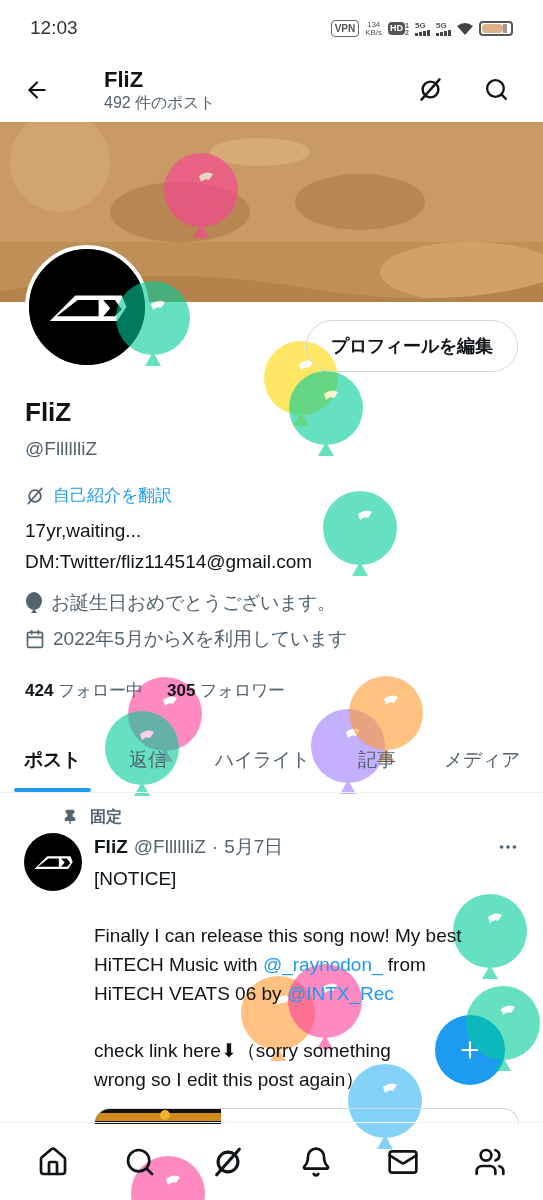 The height and width of the screenshot is (1200, 543). Describe the element at coordinates (62, 448) in the screenshot. I see `profile-handle: @FlllllliZ` at that location.